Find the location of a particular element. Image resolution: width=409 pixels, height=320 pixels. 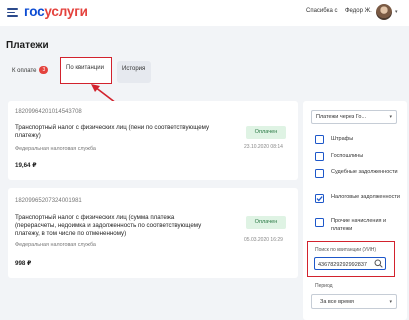

payment-date: 05.03.2020 16:29 is located at coordinates (263, 240).